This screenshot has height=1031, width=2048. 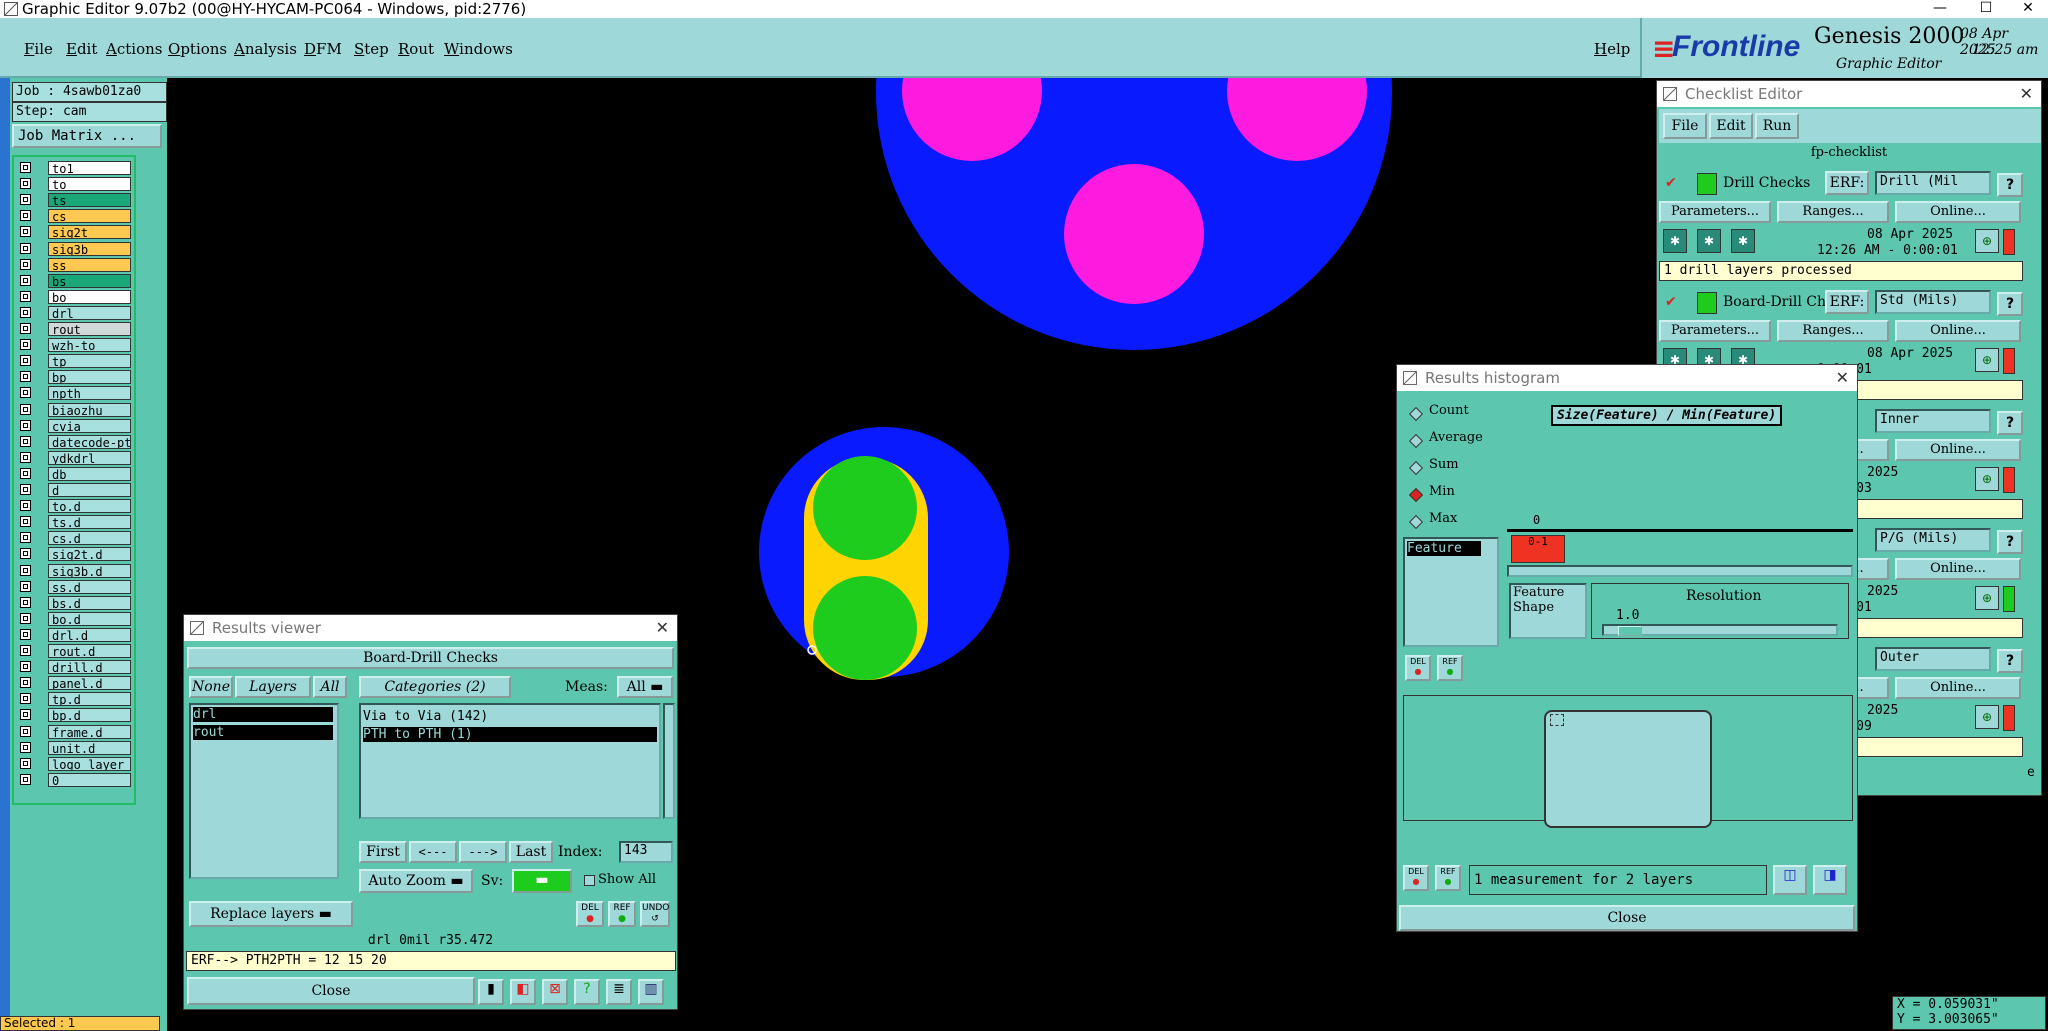 What do you see at coordinates (1416, 522) in the screenshot?
I see `max-radio` at bounding box center [1416, 522].